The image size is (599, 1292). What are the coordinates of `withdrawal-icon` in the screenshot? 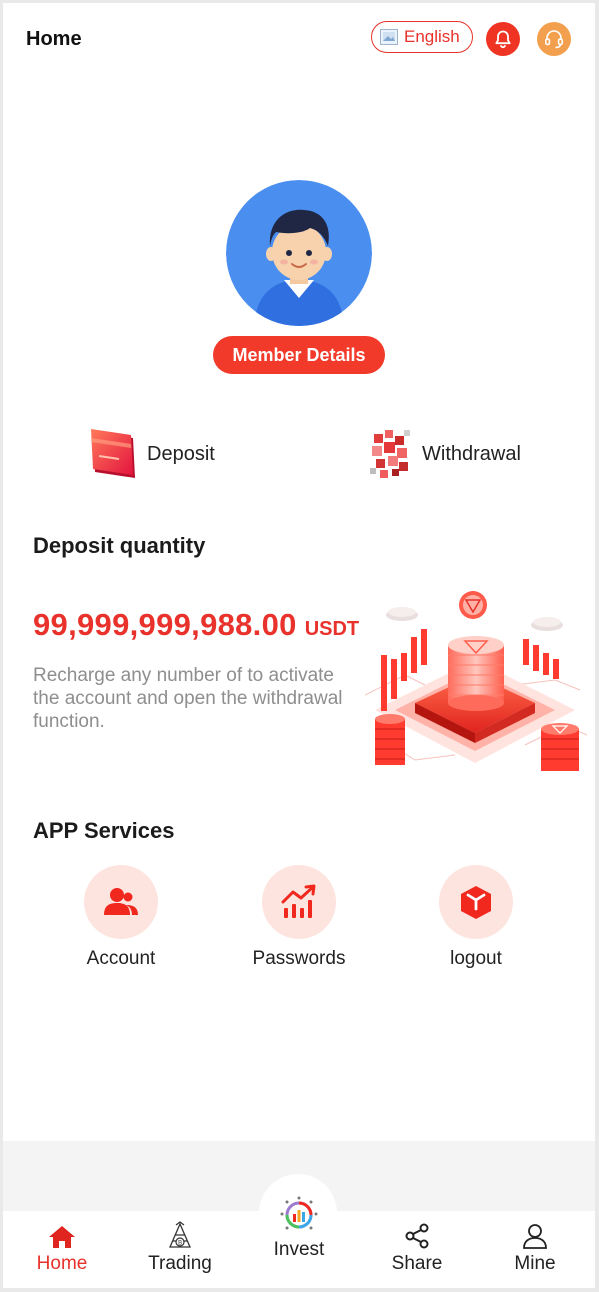 It's located at (390, 454).